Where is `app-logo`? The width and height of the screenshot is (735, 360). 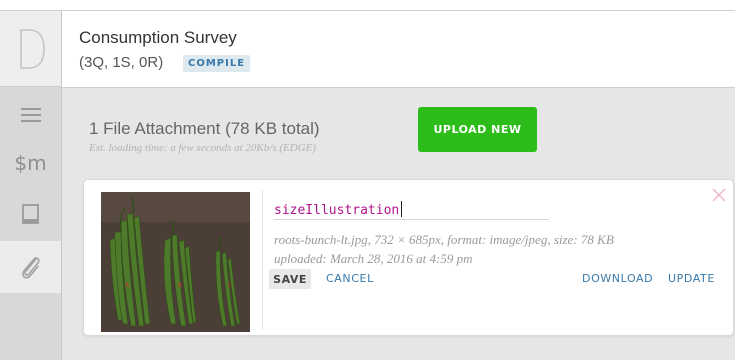
app-logo is located at coordinates (30, 49).